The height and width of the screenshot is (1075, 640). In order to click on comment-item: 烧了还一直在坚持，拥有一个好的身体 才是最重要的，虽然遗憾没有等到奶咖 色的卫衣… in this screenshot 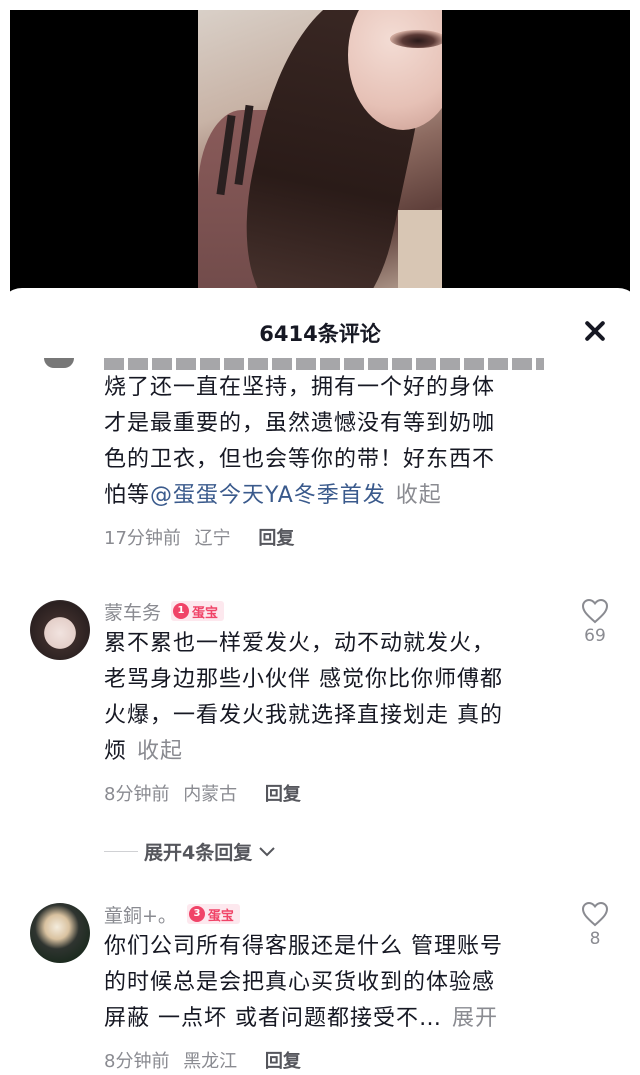, I will do `click(324, 460)`.